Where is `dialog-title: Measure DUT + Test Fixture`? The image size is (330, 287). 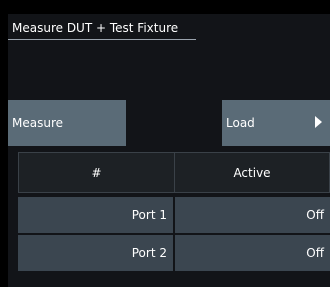
dialog-title: Measure DUT + Test Fixture is located at coordinates (95, 28).